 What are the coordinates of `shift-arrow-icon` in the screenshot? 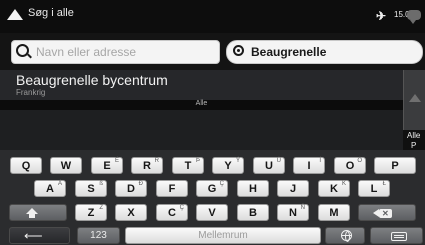 It's located at (32, 213).